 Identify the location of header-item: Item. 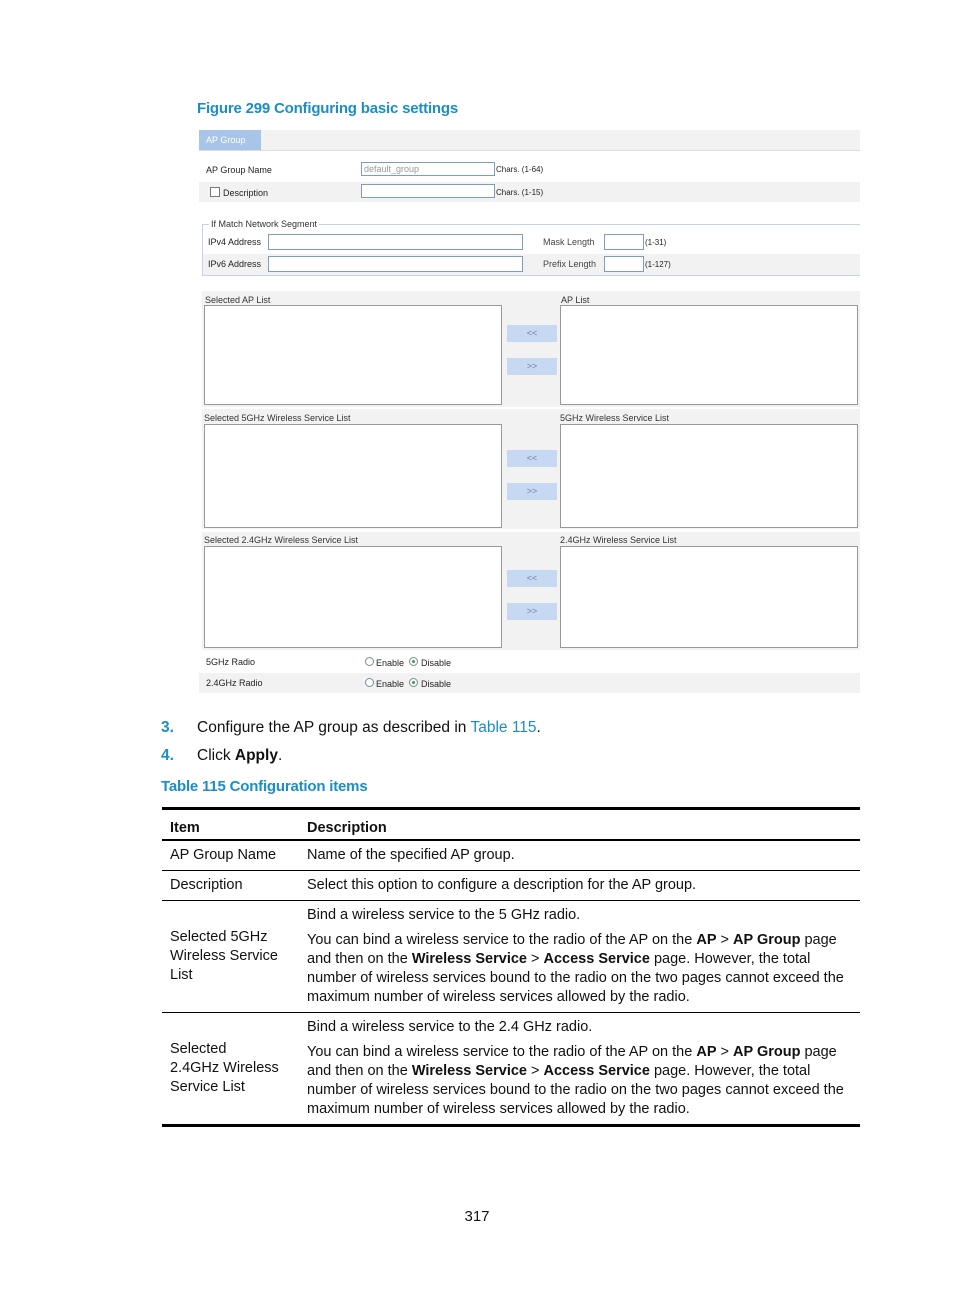
(230, 824).